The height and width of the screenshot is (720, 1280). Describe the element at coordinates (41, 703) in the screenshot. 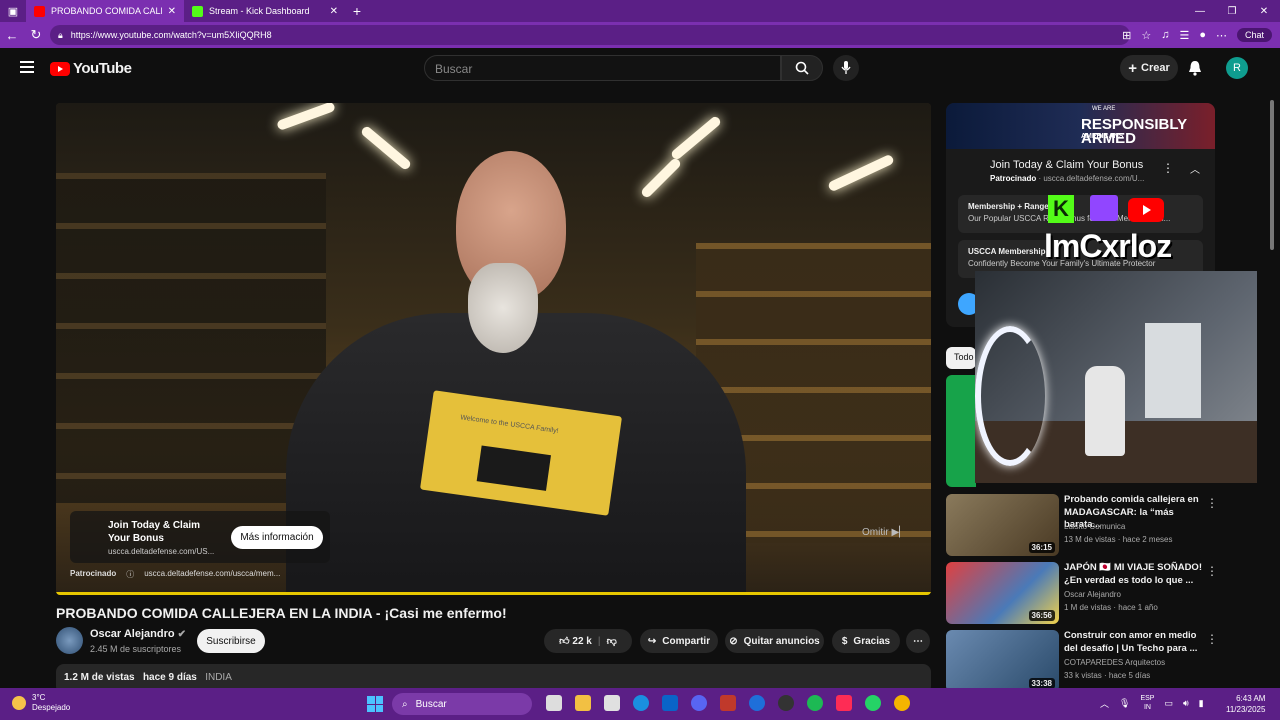

I see `weather-widget: 3°C Despejado` at that location.